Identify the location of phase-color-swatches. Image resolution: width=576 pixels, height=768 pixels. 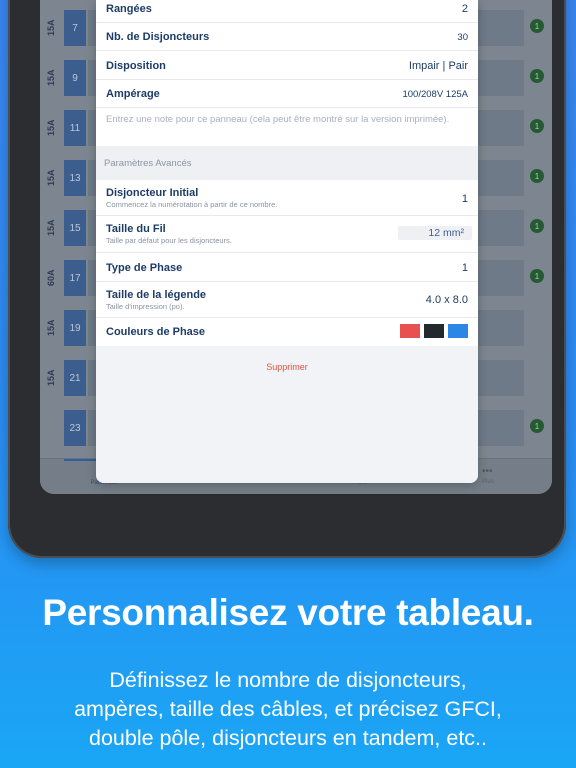
(434, 331).